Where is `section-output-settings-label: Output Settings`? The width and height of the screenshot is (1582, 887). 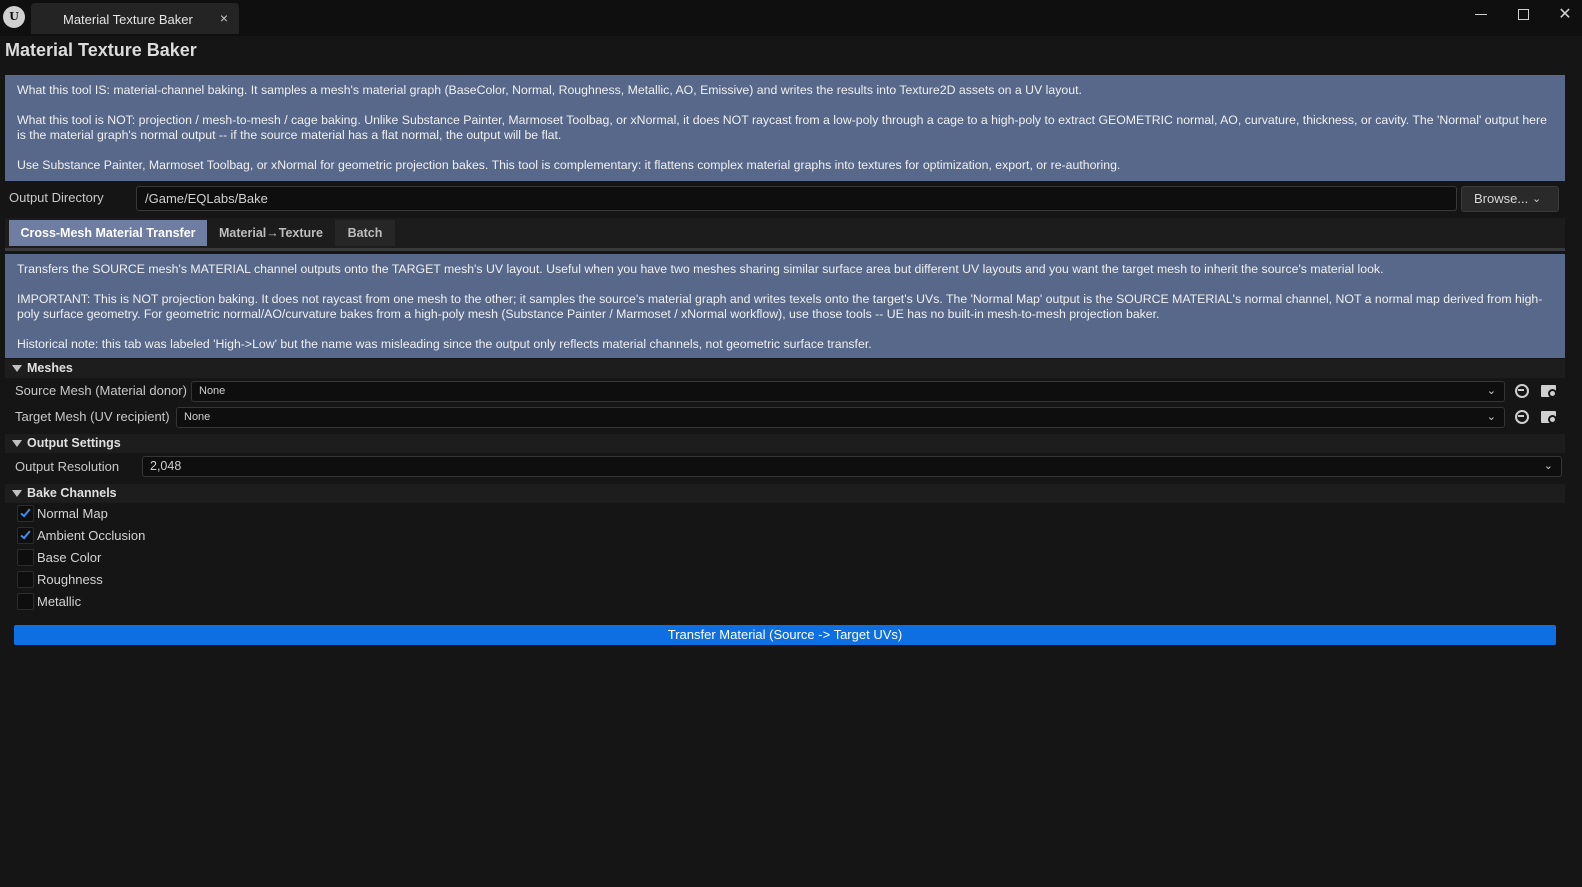
section-output-settings-label: Output Settings is located at coordinates (74, 443).